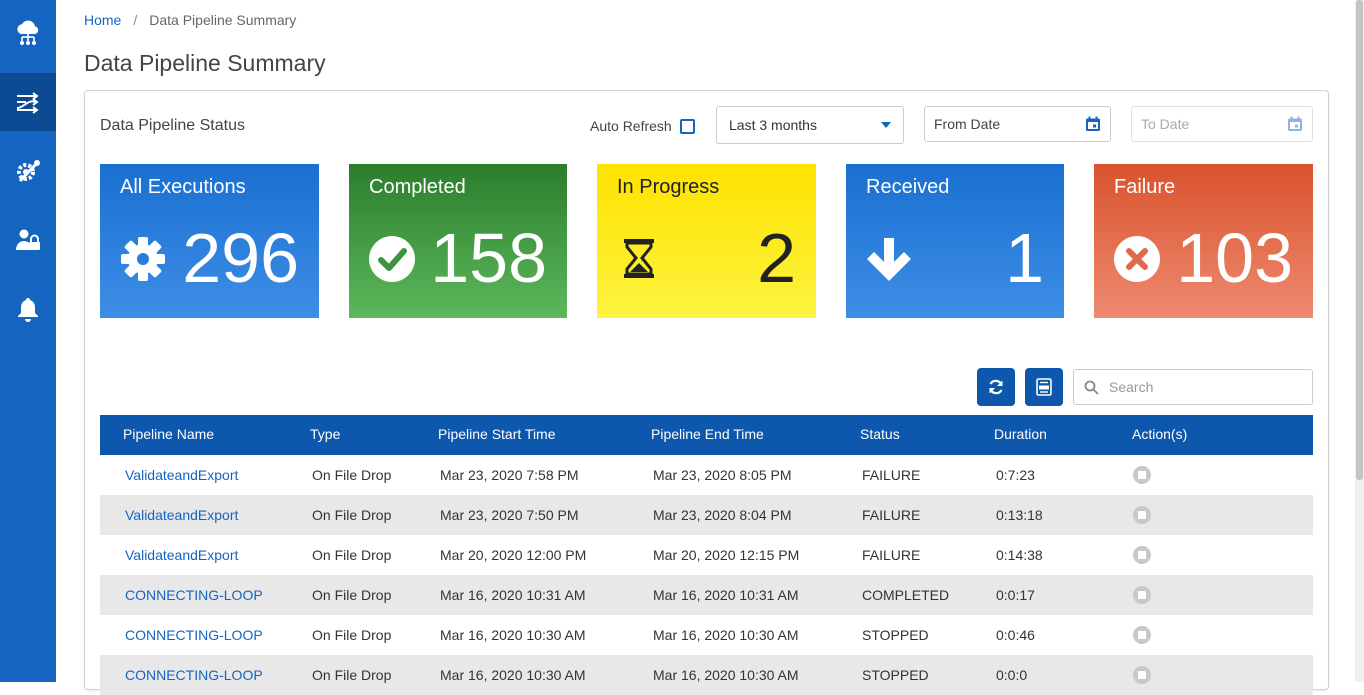 The width and height of the screenshot is (1364, 695). What do you see at coordinates (1015, 635) in the screenshot?
I see `pipeline-duration: 0:0:46` at bounding box center [1015, 635].